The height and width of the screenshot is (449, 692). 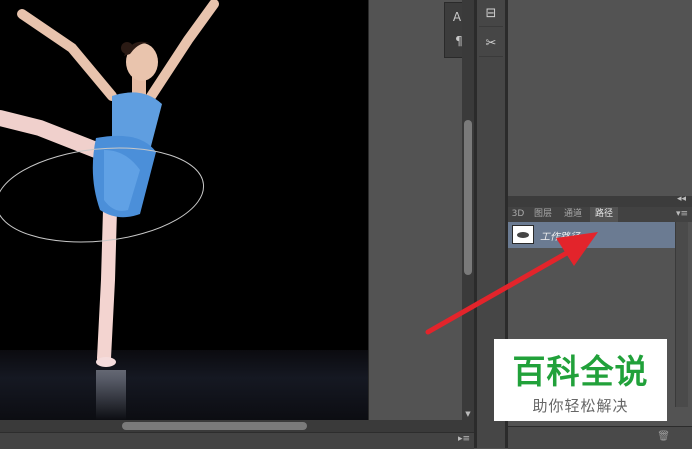 I want to click on horizontal-scrollbar, so click(x=237, y=426).